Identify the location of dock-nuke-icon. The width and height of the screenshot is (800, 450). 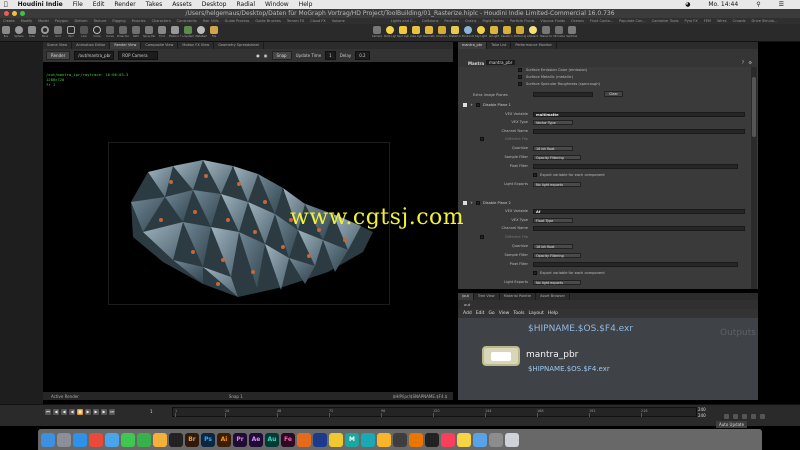
(336, 439).